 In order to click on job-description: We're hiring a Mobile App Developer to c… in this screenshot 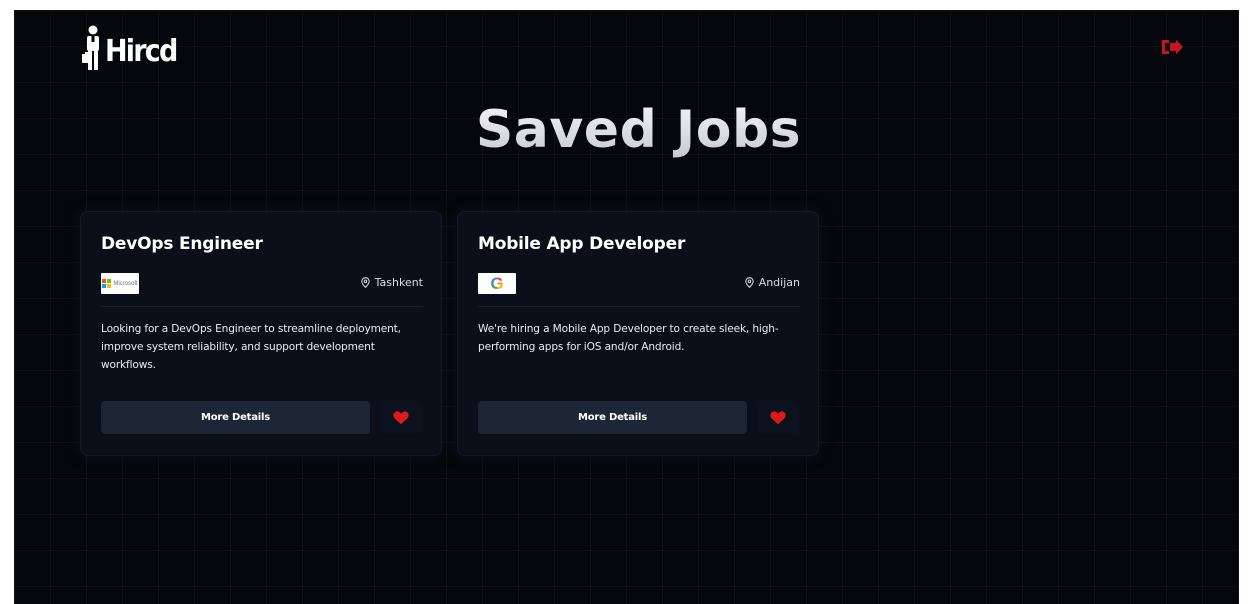, I will do `click(628, 338)`.